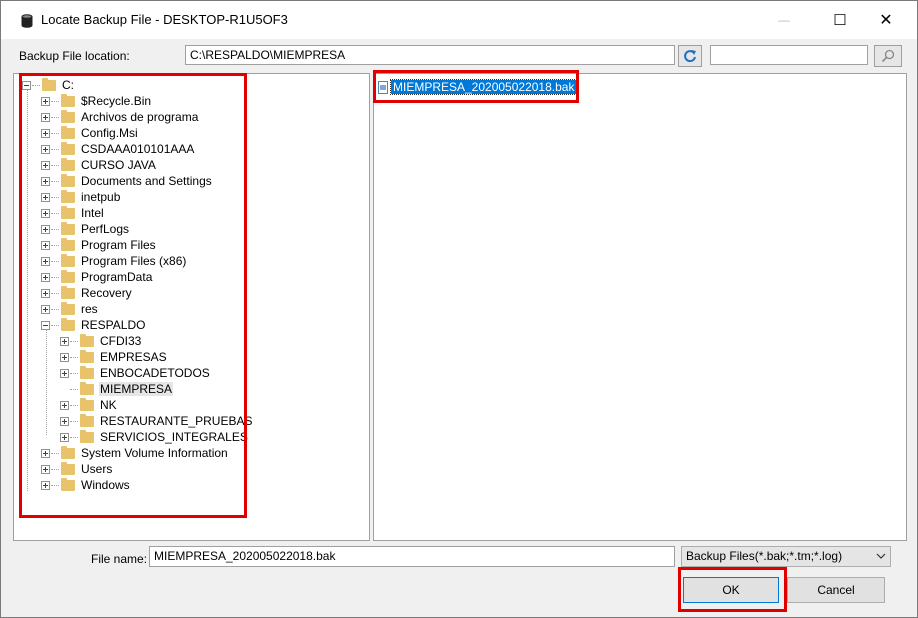 This screenshot has height=618, width=918. Describe the element at coordinates (136, 389) in the screenshot. I see `tree-node-label: MIEMPRESA` at that location.